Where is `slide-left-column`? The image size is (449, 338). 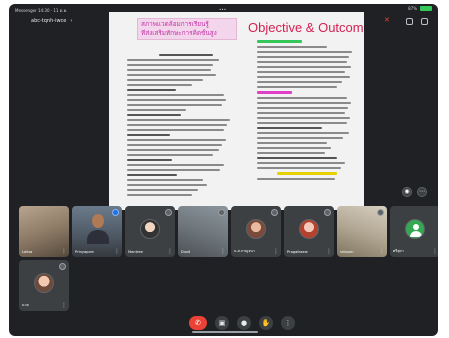 slide-left-column is located at coordinates (181, 125).